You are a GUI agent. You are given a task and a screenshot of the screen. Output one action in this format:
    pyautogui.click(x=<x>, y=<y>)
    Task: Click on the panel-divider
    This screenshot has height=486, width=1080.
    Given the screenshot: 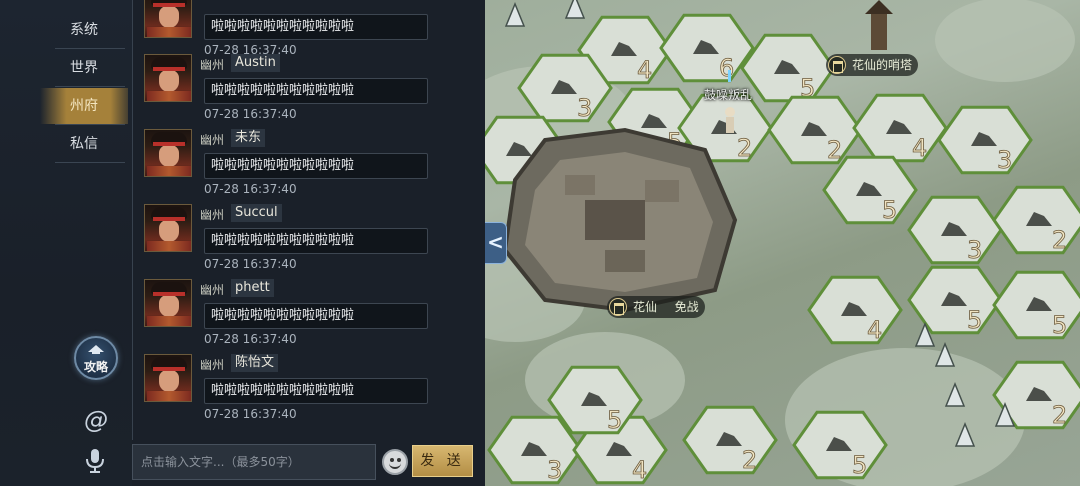 What is the action you would take?
    pyautogui.click(x=132, y=220)
    